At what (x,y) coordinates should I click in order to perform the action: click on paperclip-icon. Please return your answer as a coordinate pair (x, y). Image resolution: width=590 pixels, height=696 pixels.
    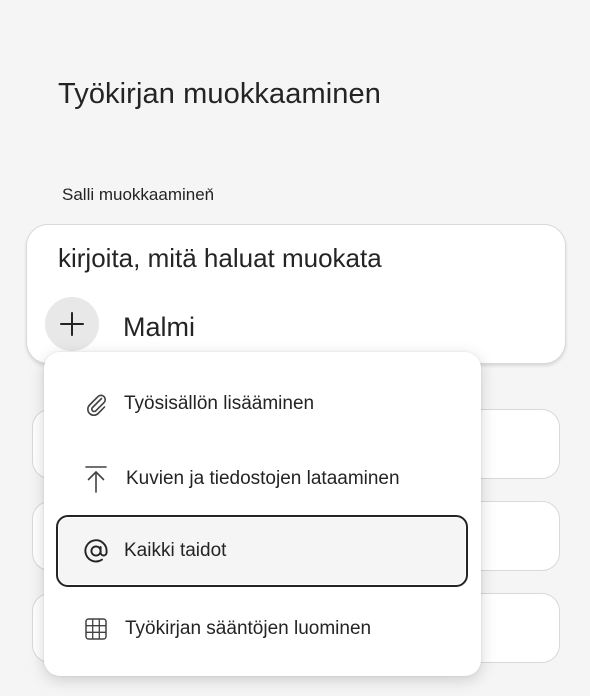
    Looking at the image, I should click on (96, 404).